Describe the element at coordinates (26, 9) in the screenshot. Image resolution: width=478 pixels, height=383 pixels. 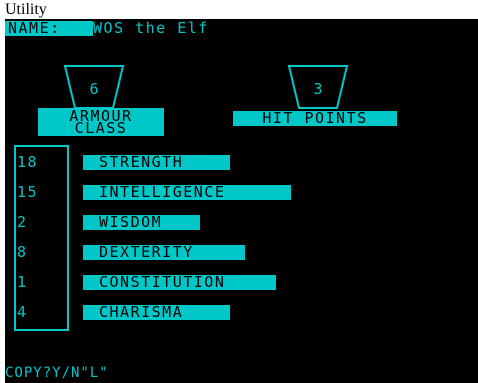
I see `window-title: Utility` at that location.